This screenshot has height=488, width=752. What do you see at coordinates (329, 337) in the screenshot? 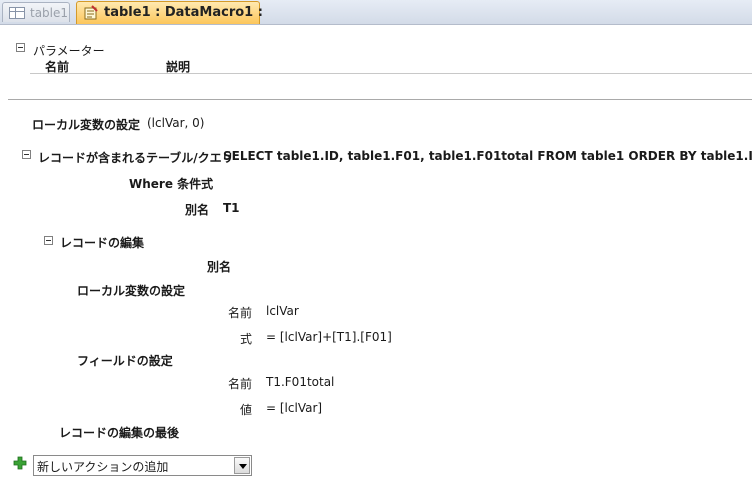
I see `inner-var-expr-value: = [lclVar]+[T1].[F01]` at bounding box center [329, 337].